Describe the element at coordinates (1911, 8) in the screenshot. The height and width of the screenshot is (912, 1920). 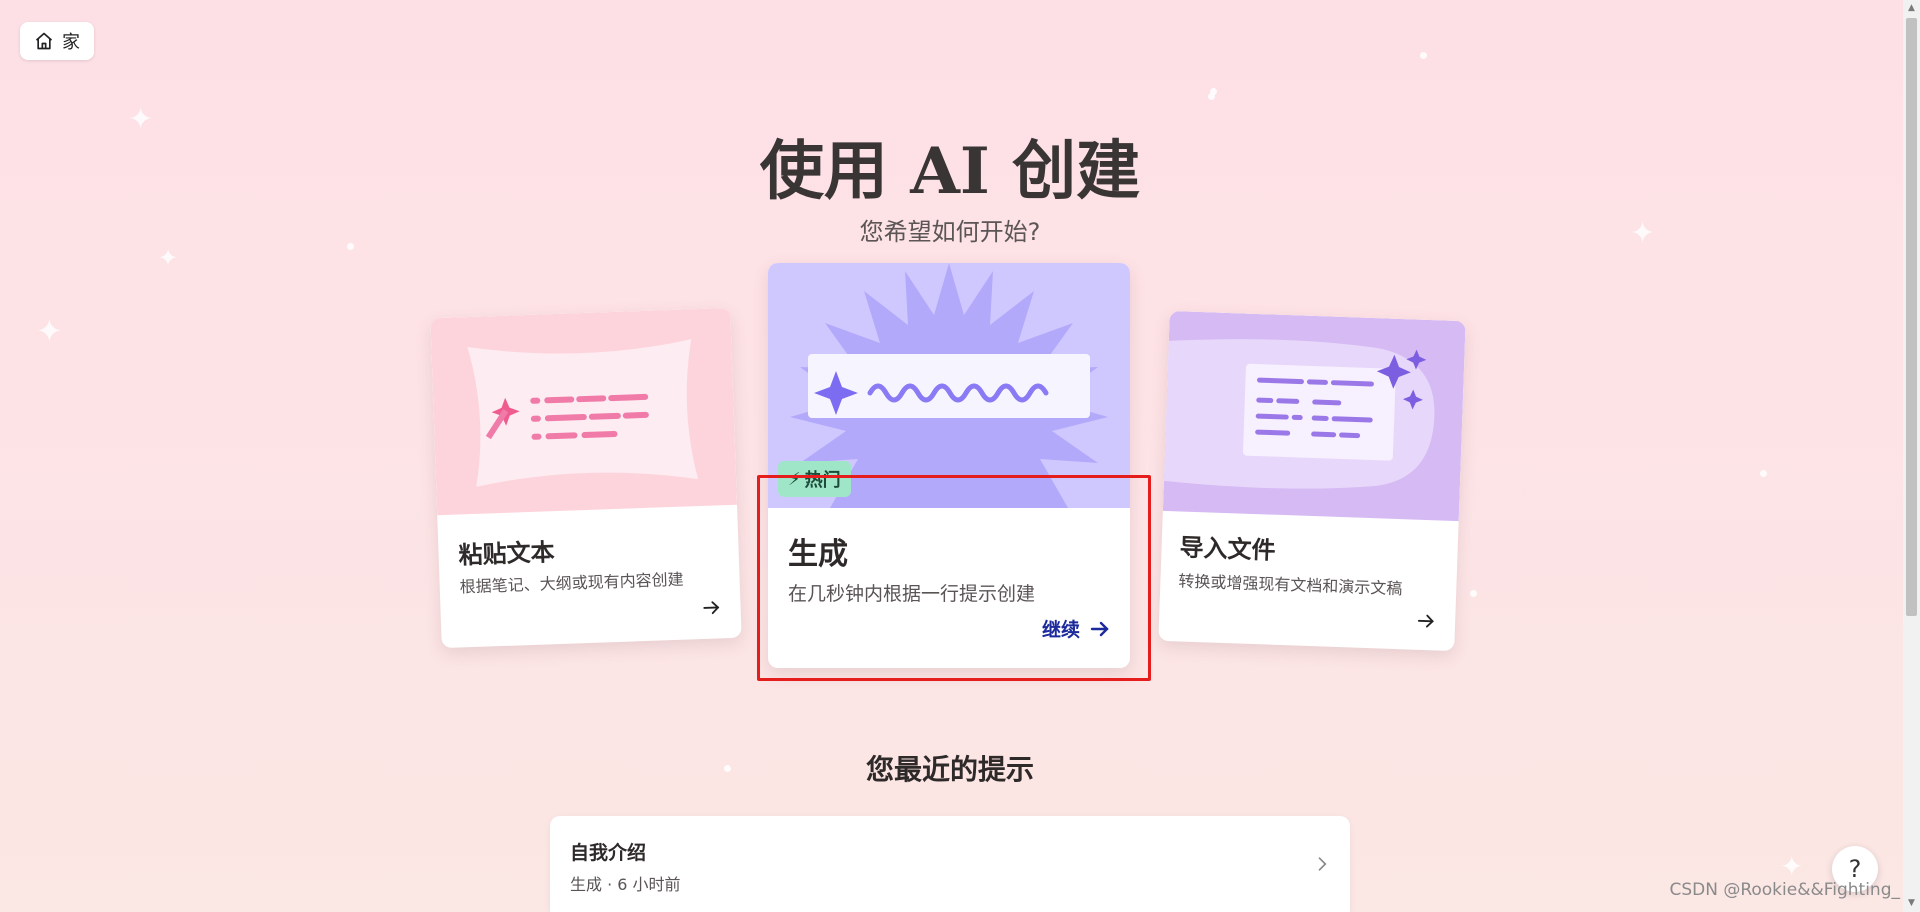
I see `scroll-up-icon: ▲` at that location.